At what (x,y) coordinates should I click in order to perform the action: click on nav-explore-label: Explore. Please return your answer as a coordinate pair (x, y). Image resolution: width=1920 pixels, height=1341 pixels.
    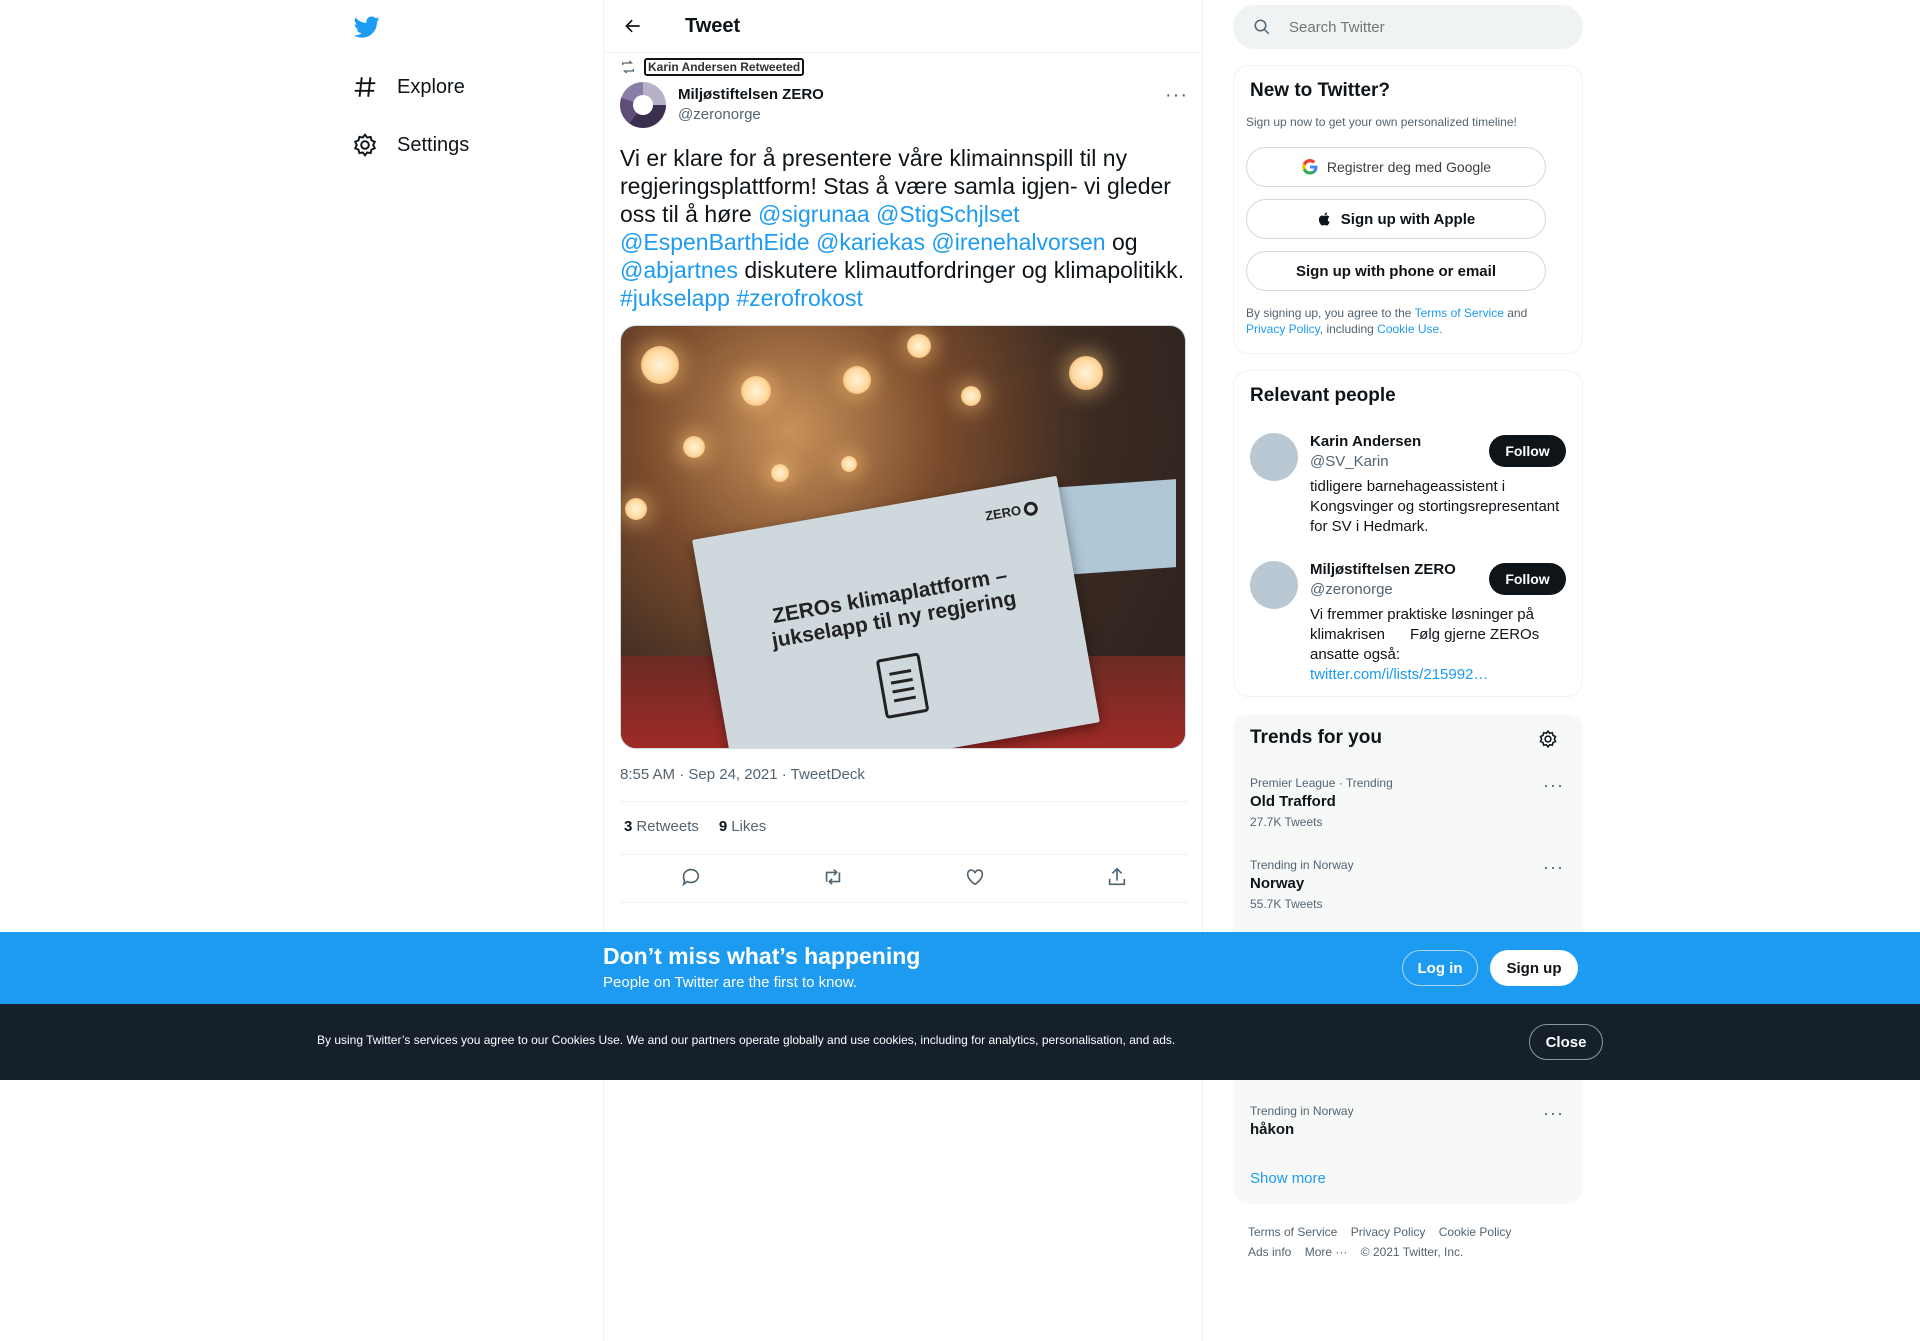
    Looking at the image, I should click on (431, 86).